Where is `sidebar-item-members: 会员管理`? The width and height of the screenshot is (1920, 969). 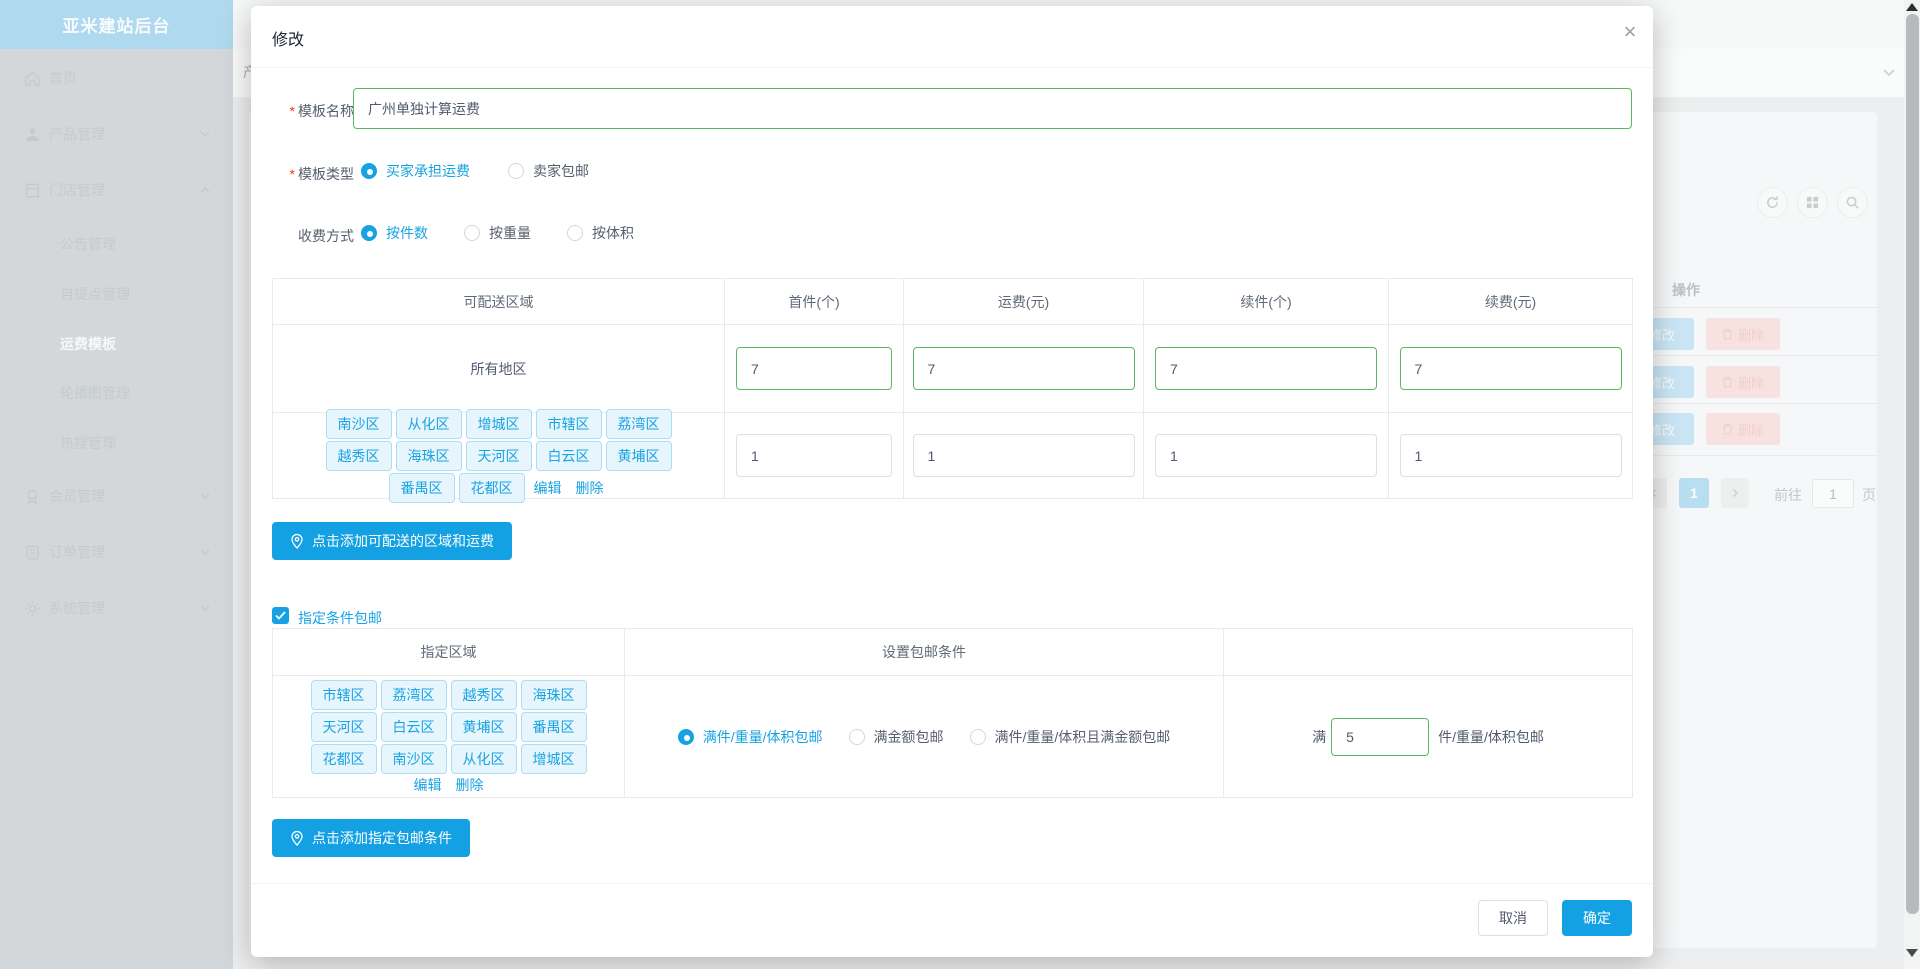 sidebar-item-members: 会员管理 is located at coordinates (116, 496).